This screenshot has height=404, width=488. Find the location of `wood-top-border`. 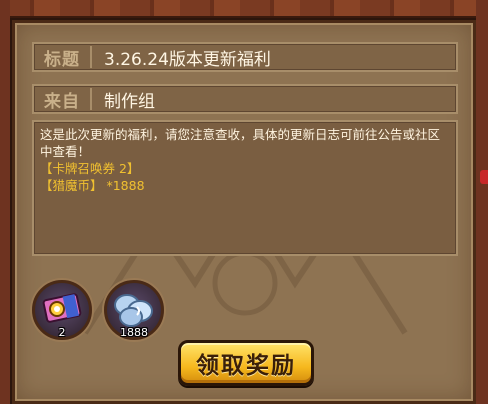

wood-top-border is located at coordinates (244, 9).